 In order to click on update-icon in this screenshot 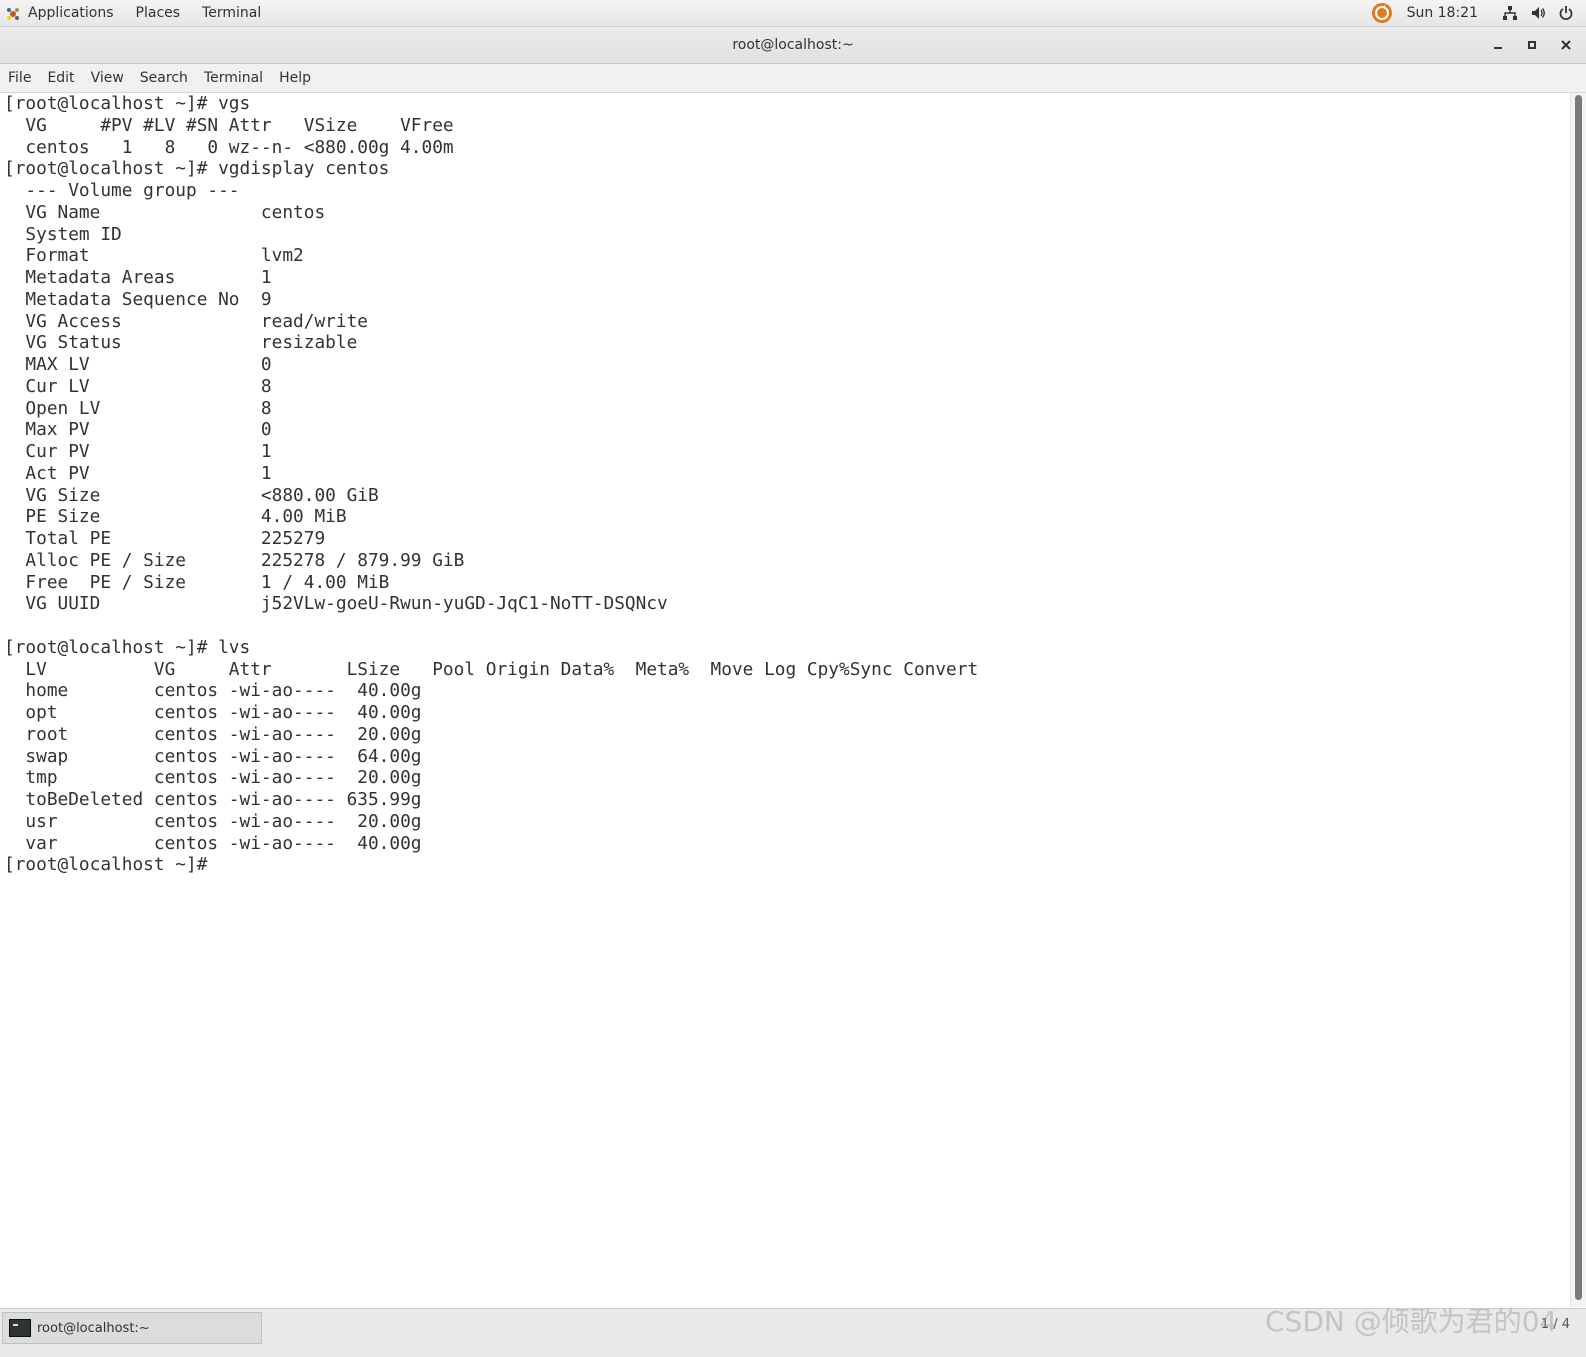, I will do `click(1382, 13)`.